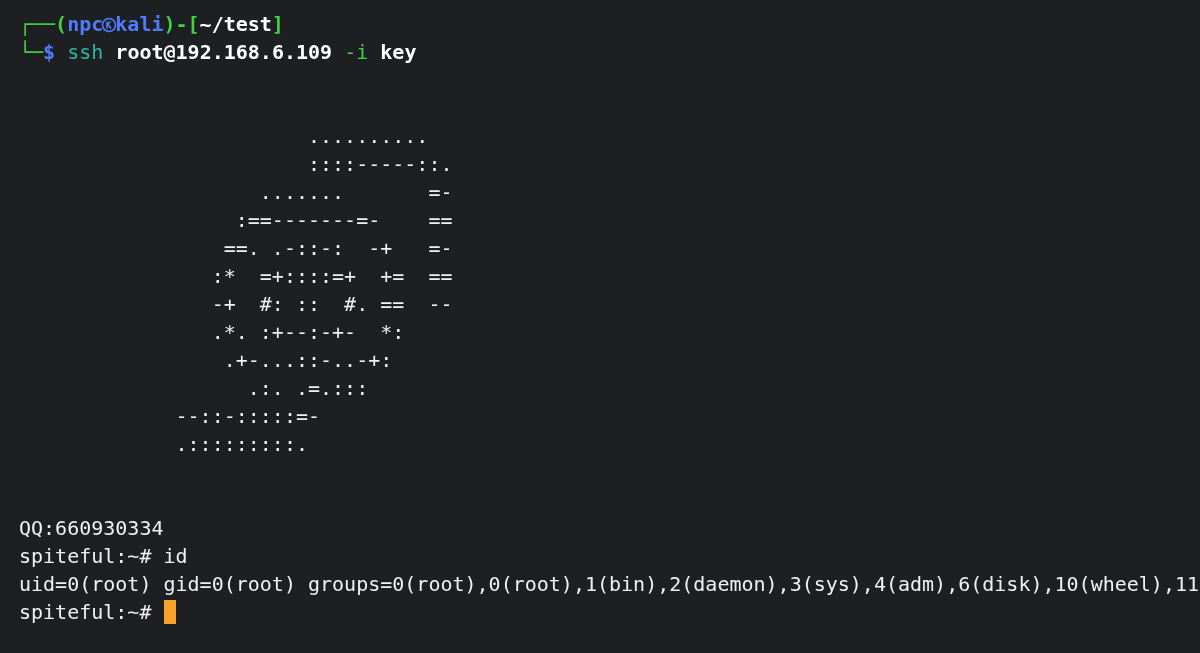 The width and height of the screenshot is (1200, 653). What do you see at coordinates (307, 332) in the screenshot?
I see `ascii-art-line: .*. :+--:-+- *:` at bounding box center [307, 332].